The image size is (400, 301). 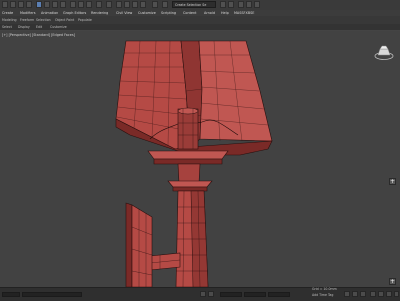 I want to click on unlink-button, so click(x=29, y=4).